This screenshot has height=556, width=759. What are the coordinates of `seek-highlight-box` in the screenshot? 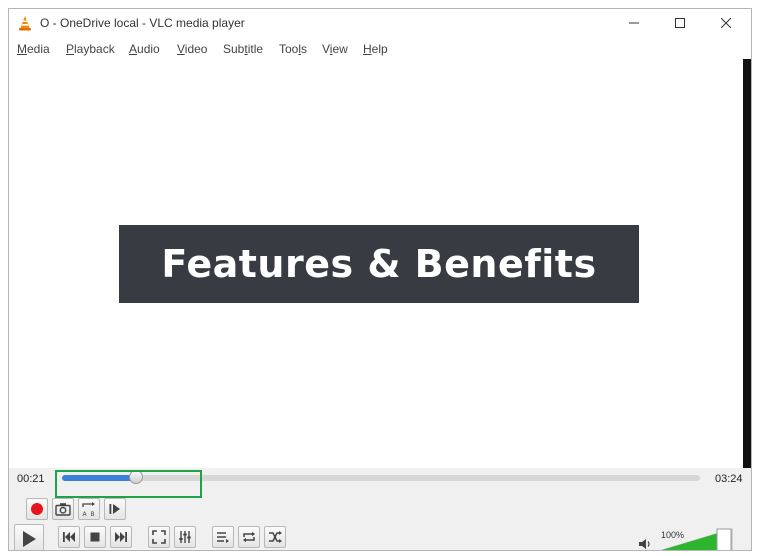 It's located at (128, 484).